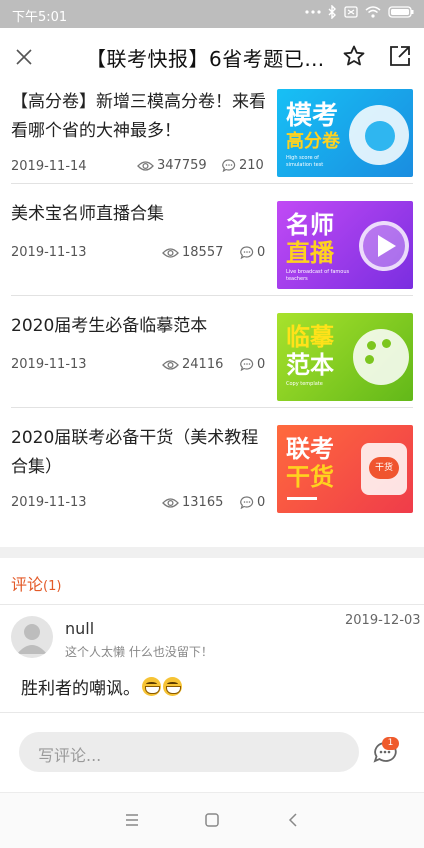 This screenshot has height=848, width=424. What do you see at coordinates (40, 17) in the screenshot?
I see `status-time: 下午5:01` at bounding box center [40, 17].